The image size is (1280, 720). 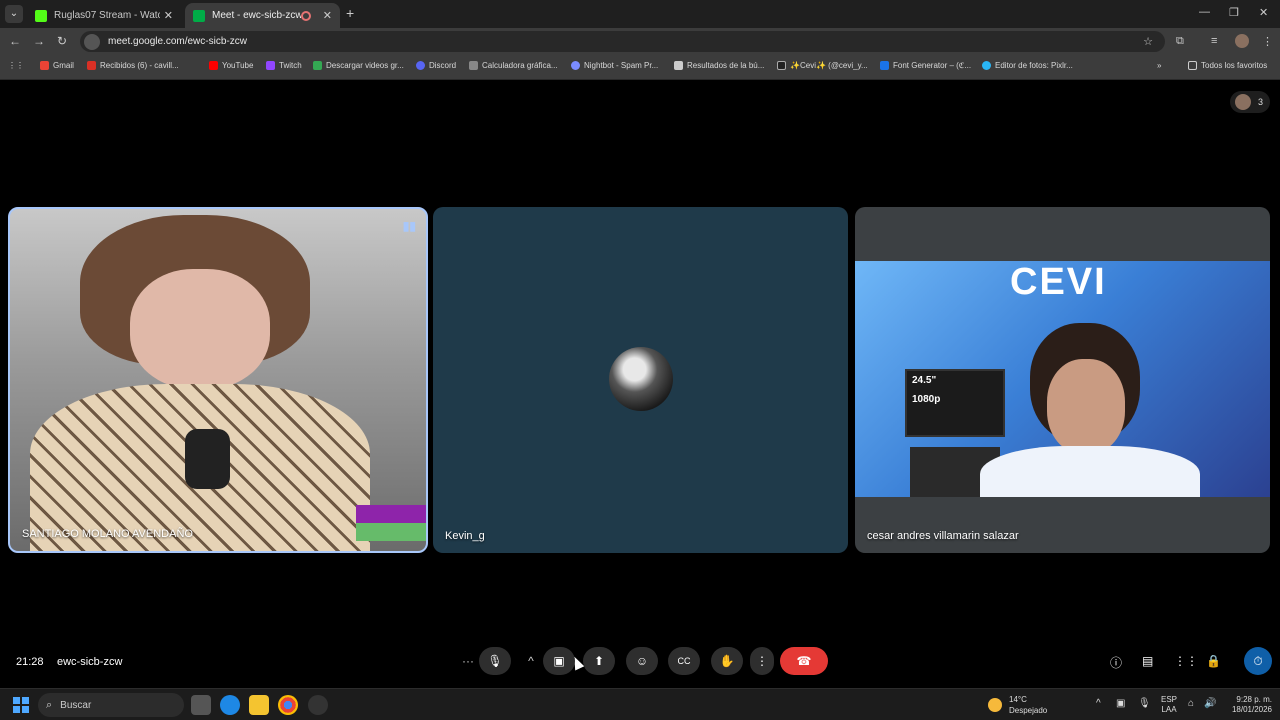 I want to click on show-hidden-icons-icon: ^, so click(x=1098, y=703).